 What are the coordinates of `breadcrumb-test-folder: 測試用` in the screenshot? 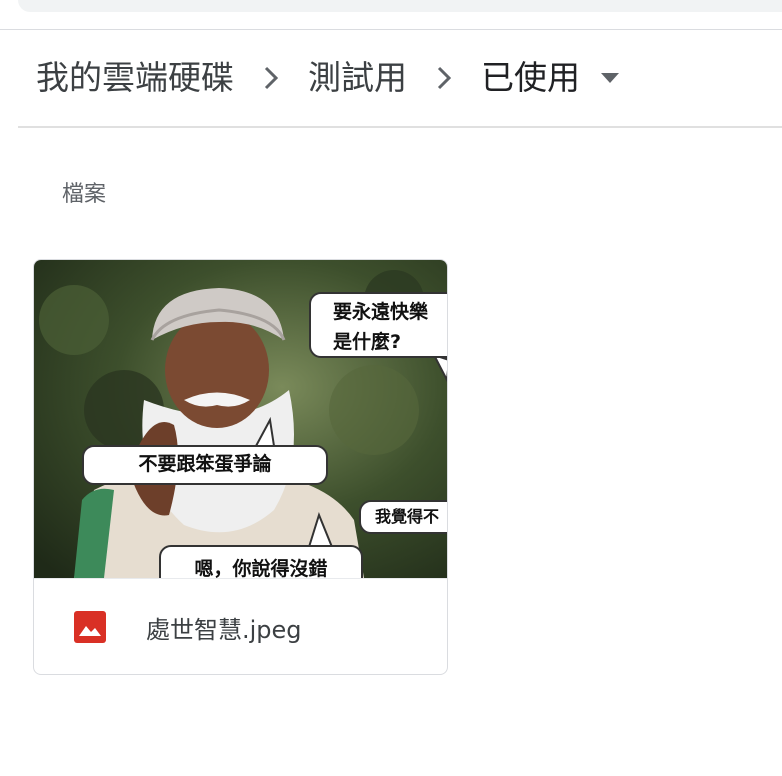 It's located at (357, 78).